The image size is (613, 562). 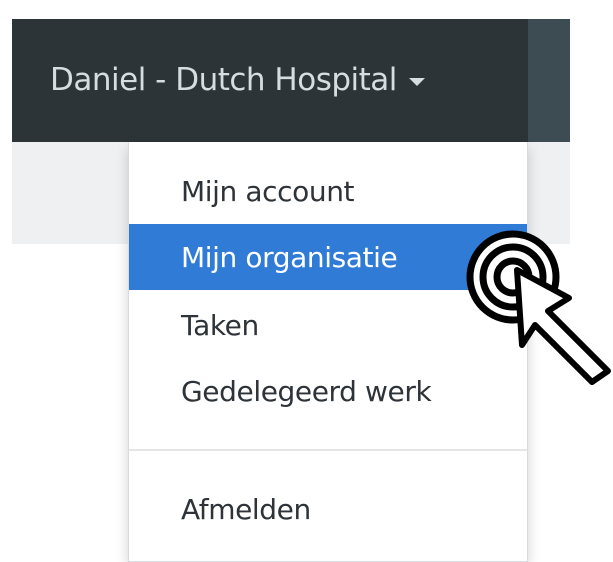 I want to click on user-menu-label: Daniel - Dutch Hospital, so click(x=223, y=80).